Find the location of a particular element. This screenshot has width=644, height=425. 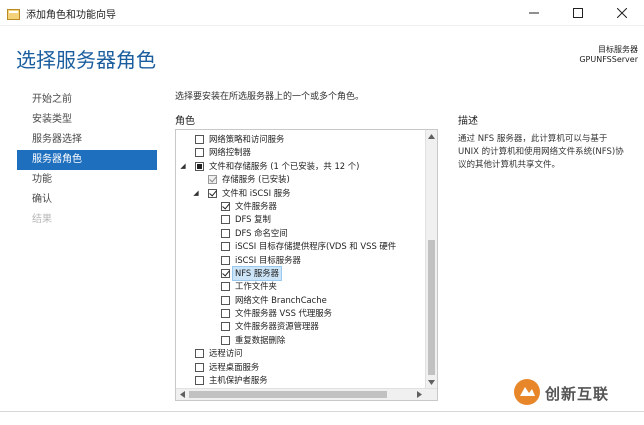

role-label: 网络文件 BranchCache is located at coordinates (281, 300).